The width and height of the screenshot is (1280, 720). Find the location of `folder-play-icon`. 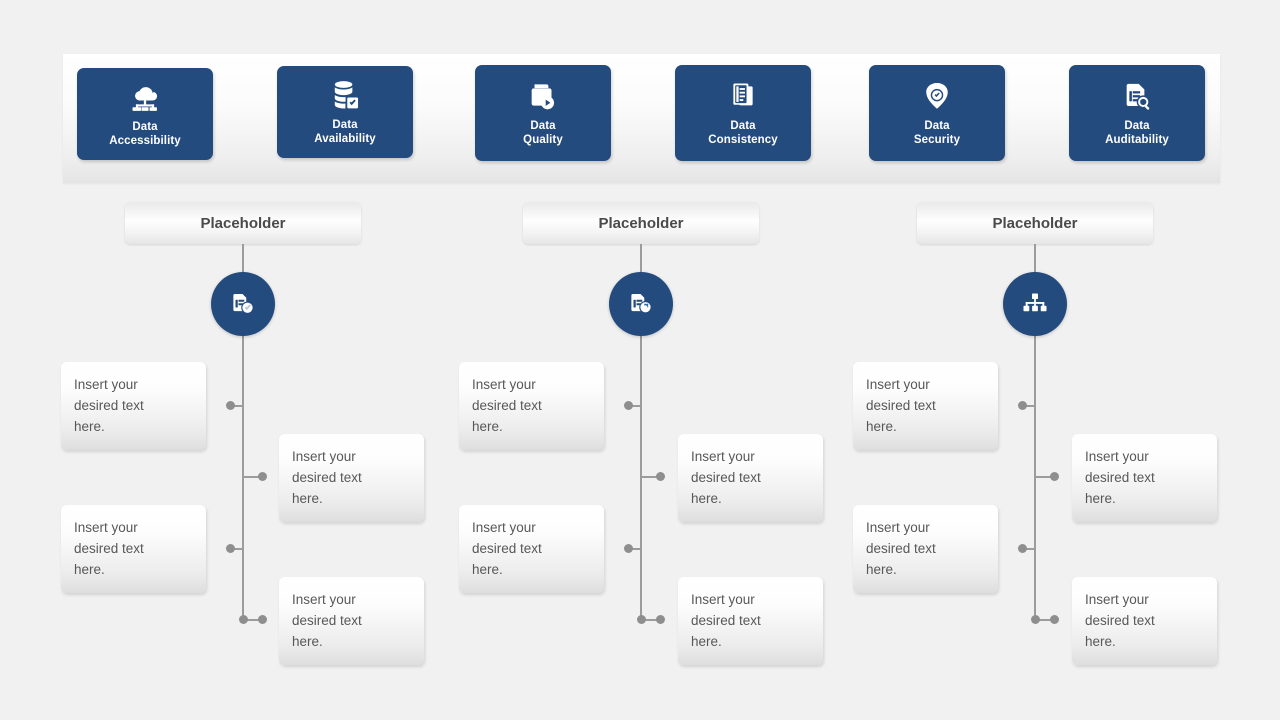

folder-play-icon is located at coordinates (543, 96).